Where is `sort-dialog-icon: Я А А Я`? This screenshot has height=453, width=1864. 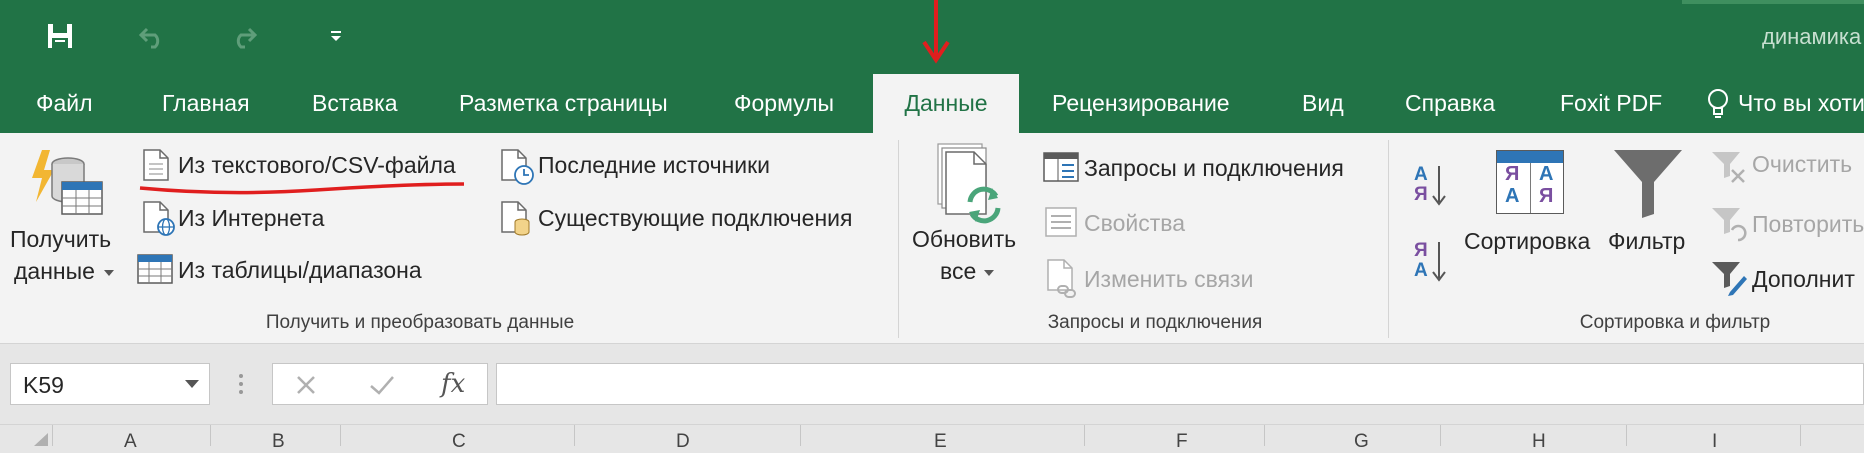
sort-dialog-icon: Я А А Я is located at coordinates (1530, 182).